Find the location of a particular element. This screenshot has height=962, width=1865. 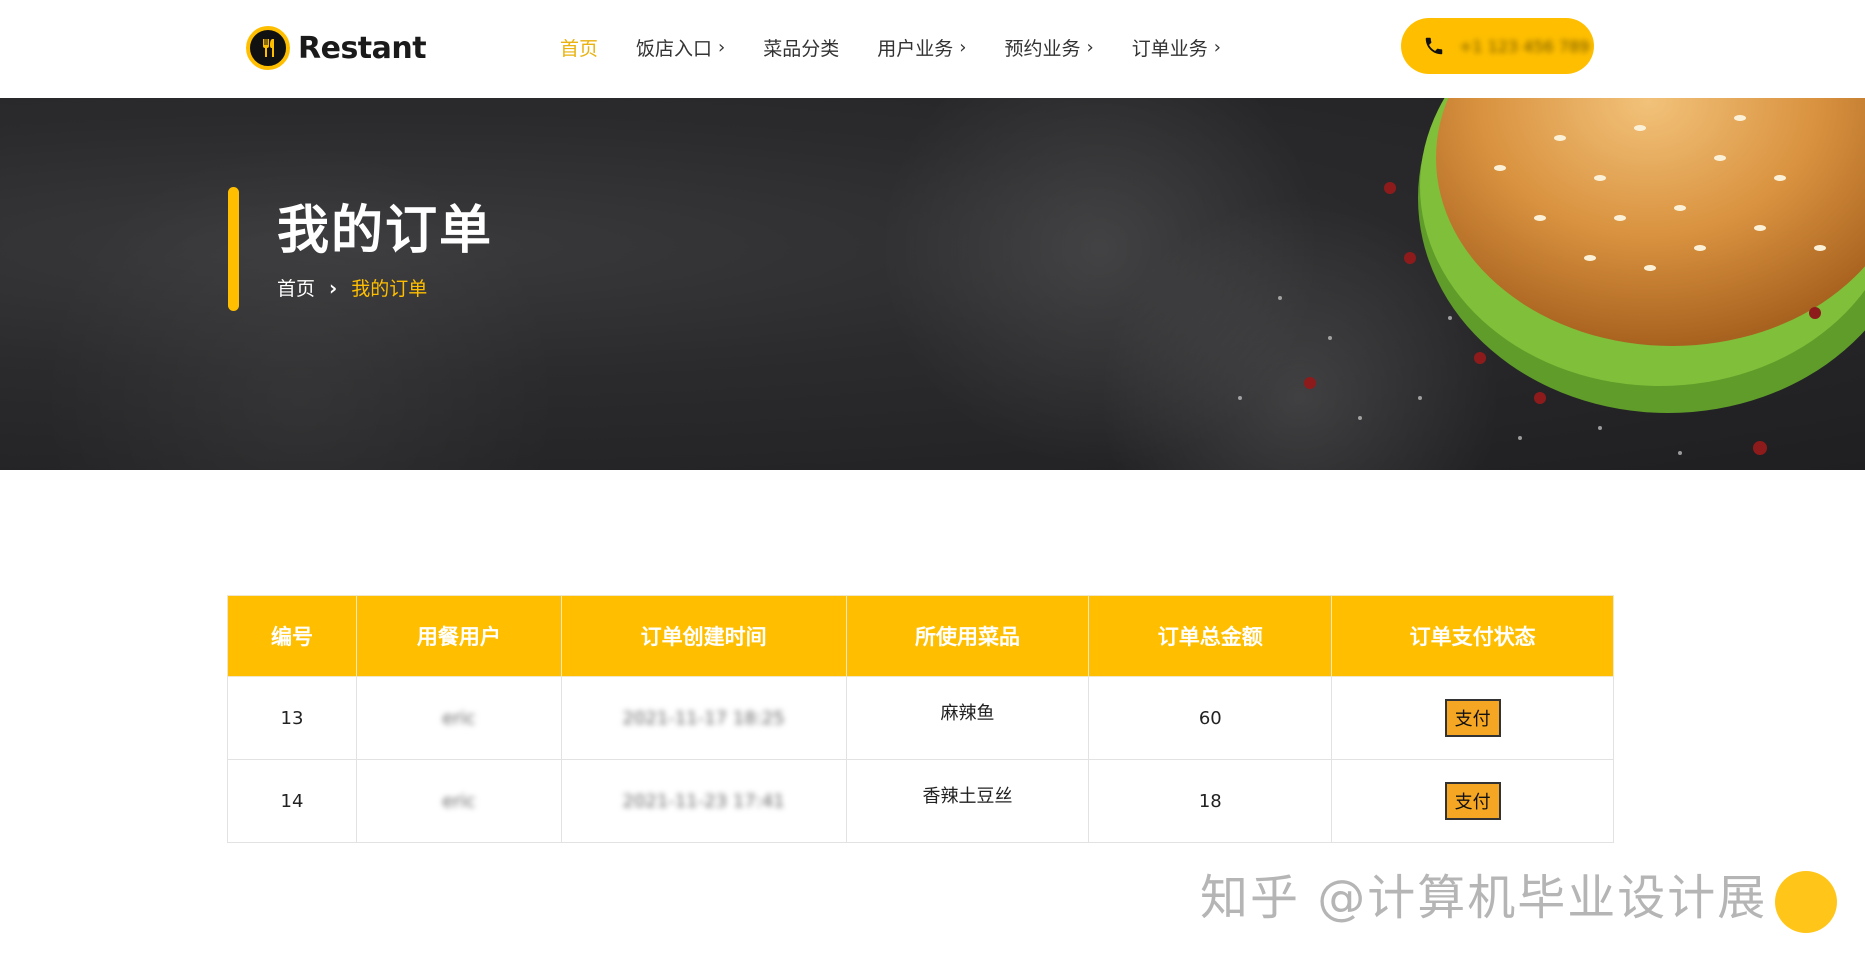

order-id: 13 is located at coordinates (292, 718).